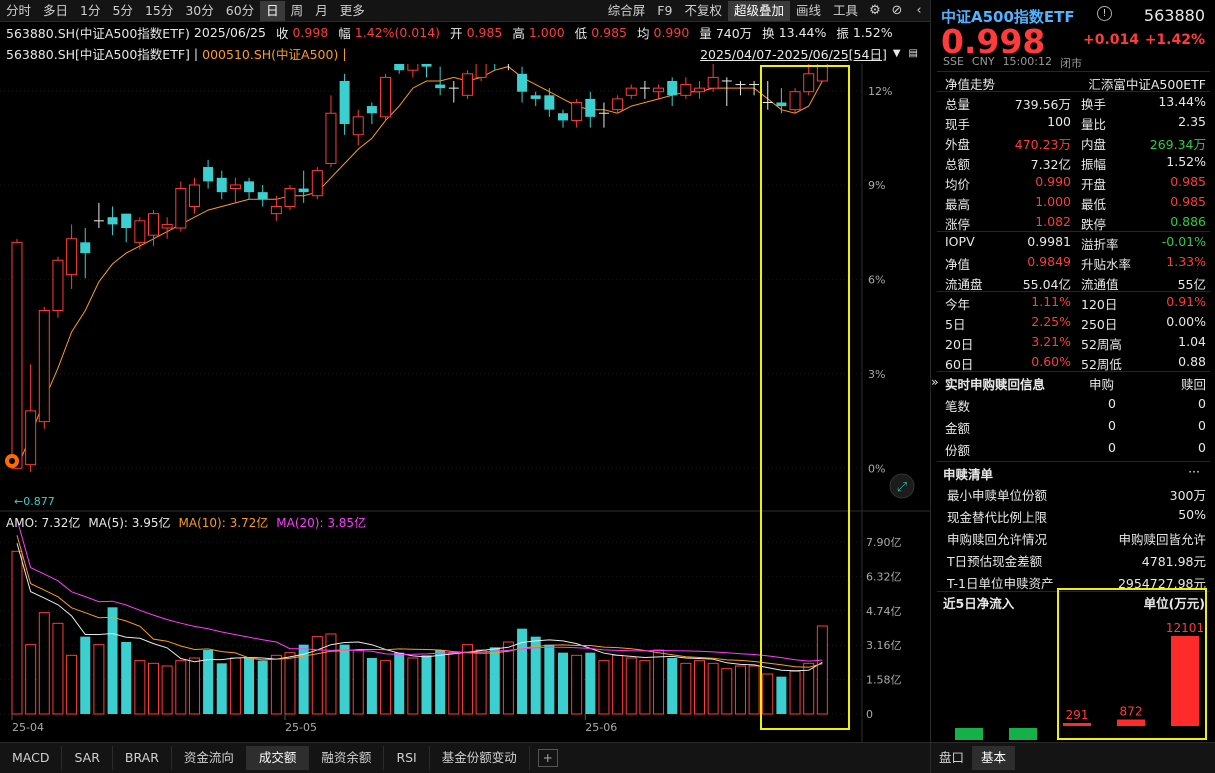 The height and width of the screenshot is (773, 1215). I want to click on stat-value: 1.33%, so click(1186, 261).